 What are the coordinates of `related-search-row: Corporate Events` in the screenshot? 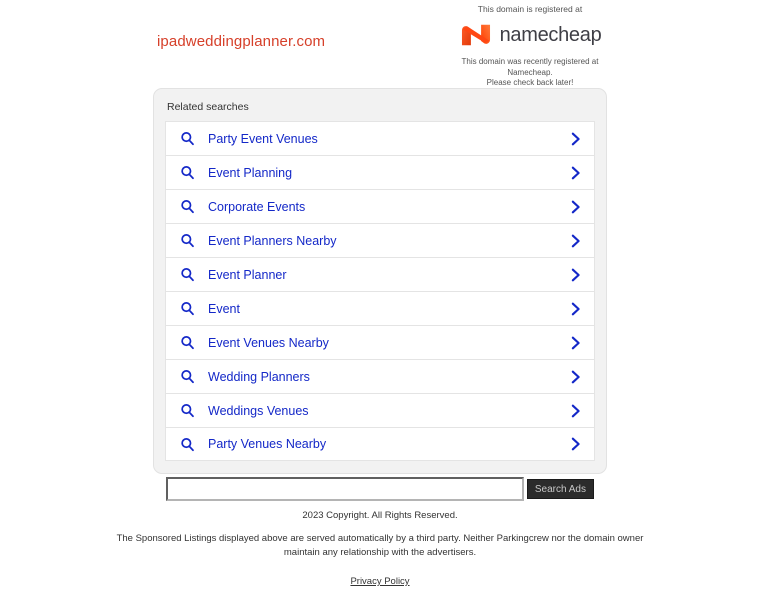 It's located at (380, 206).